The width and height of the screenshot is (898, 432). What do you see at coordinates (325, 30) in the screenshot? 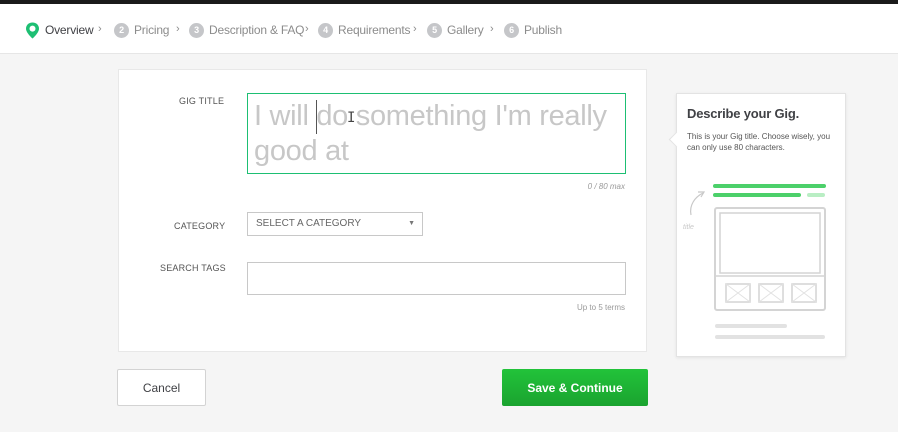
I see `step-number: 4` at bounding box center [325, 30].